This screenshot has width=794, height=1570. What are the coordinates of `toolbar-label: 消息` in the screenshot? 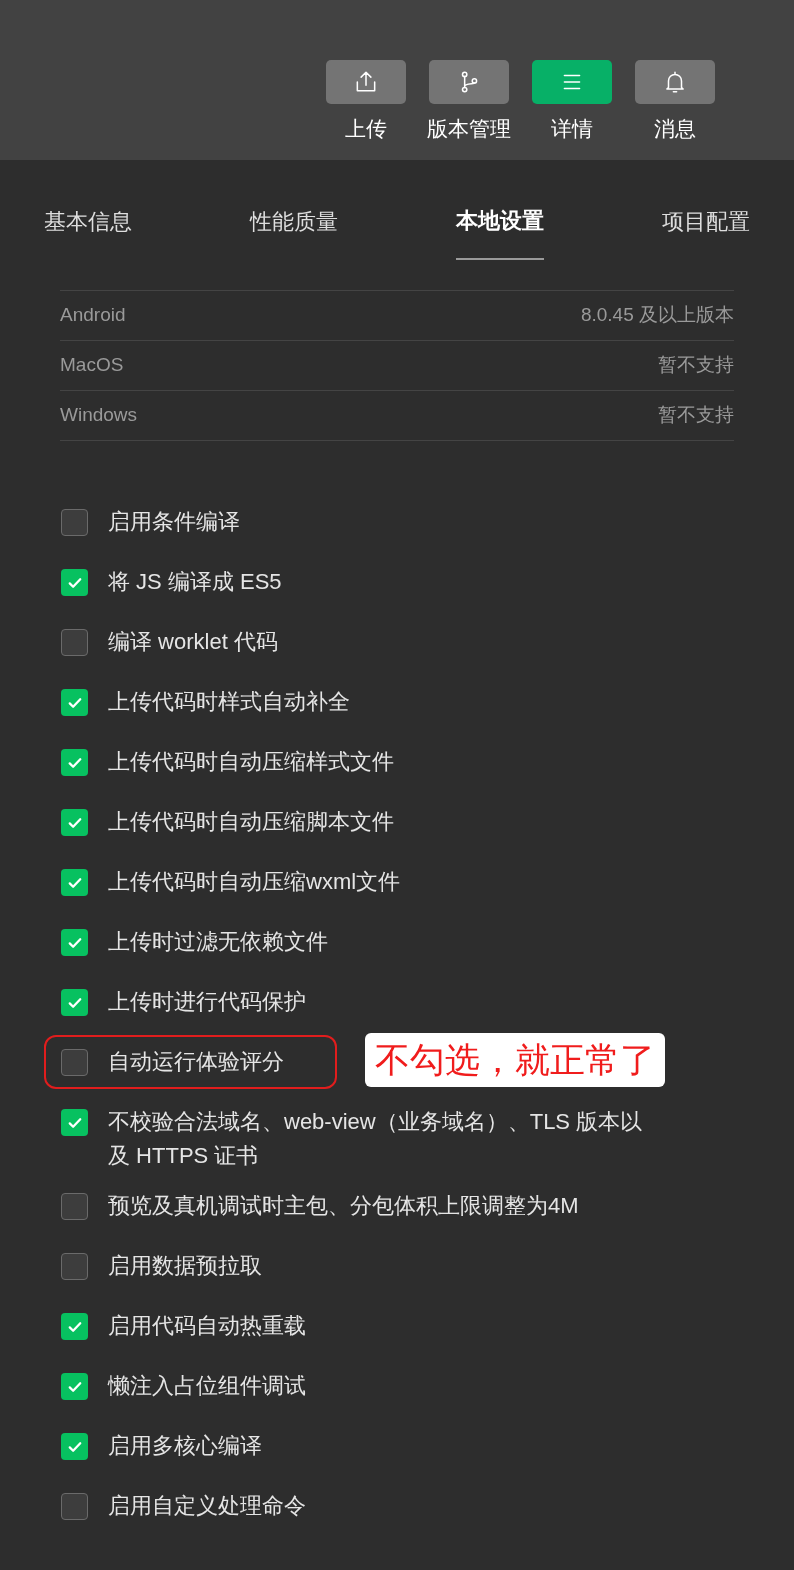 It's located at (675, 129).